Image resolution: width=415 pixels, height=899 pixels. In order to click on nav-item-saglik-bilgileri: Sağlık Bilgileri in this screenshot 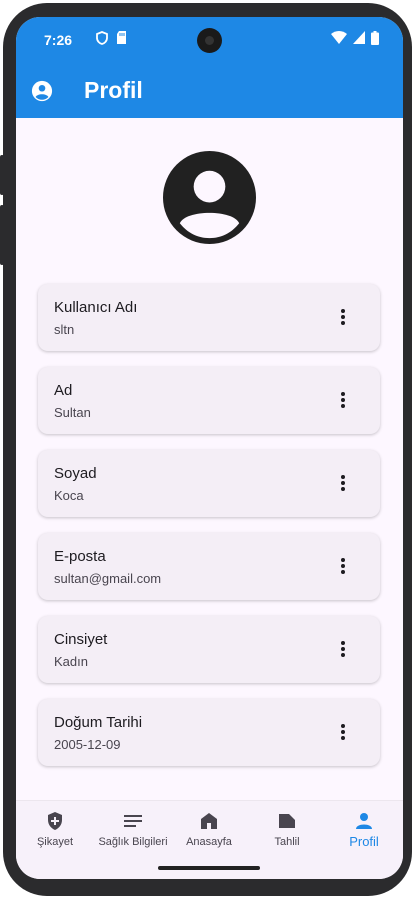, I will do `click(133, 831)`.